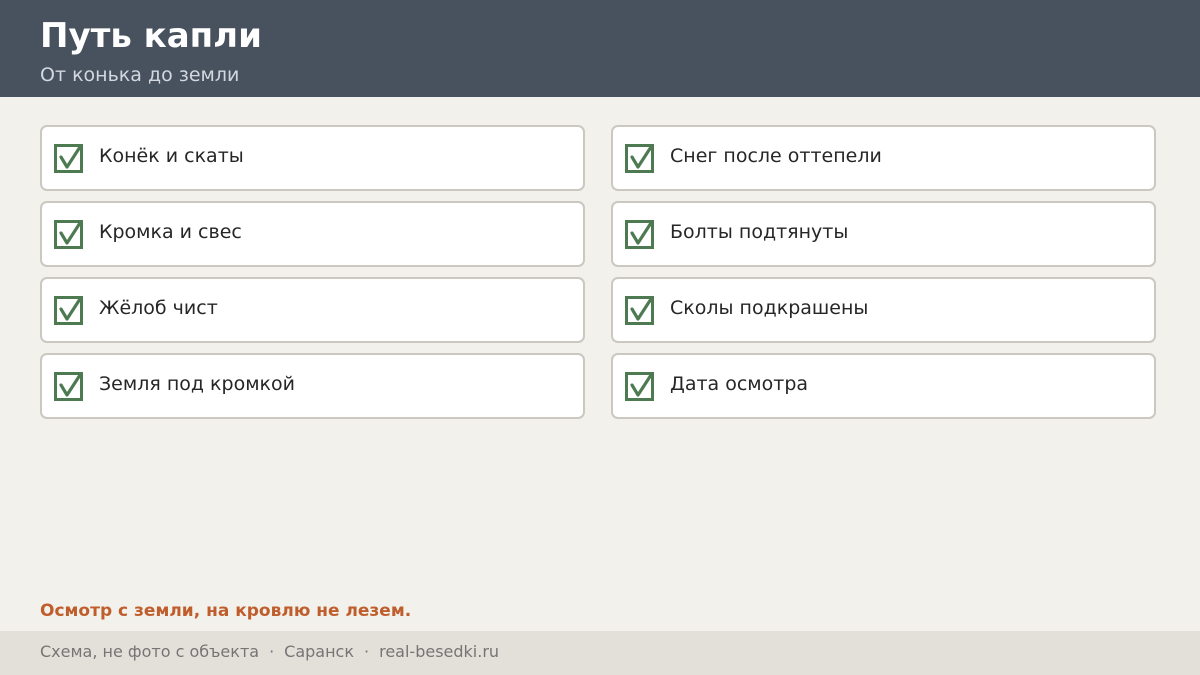  What do you see at coordinates (158, 308) in the screenshot?
I see `checklist-item-label: Жёлоб чист` at bounding box center [158, 308].